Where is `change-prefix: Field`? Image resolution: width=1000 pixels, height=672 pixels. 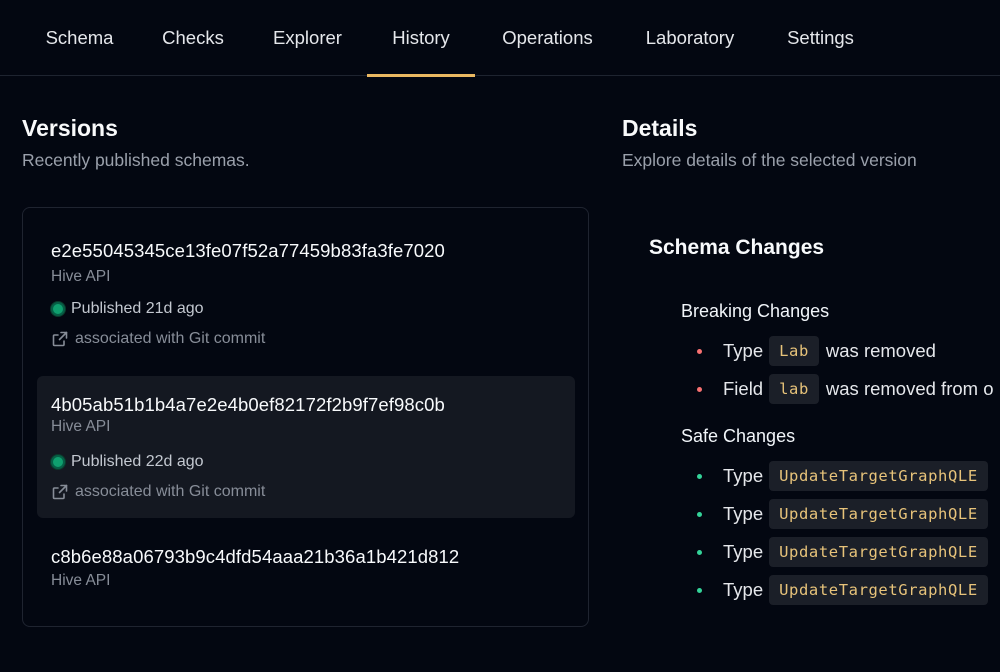
change-prefix: Field is located at coordinates (743, 388).